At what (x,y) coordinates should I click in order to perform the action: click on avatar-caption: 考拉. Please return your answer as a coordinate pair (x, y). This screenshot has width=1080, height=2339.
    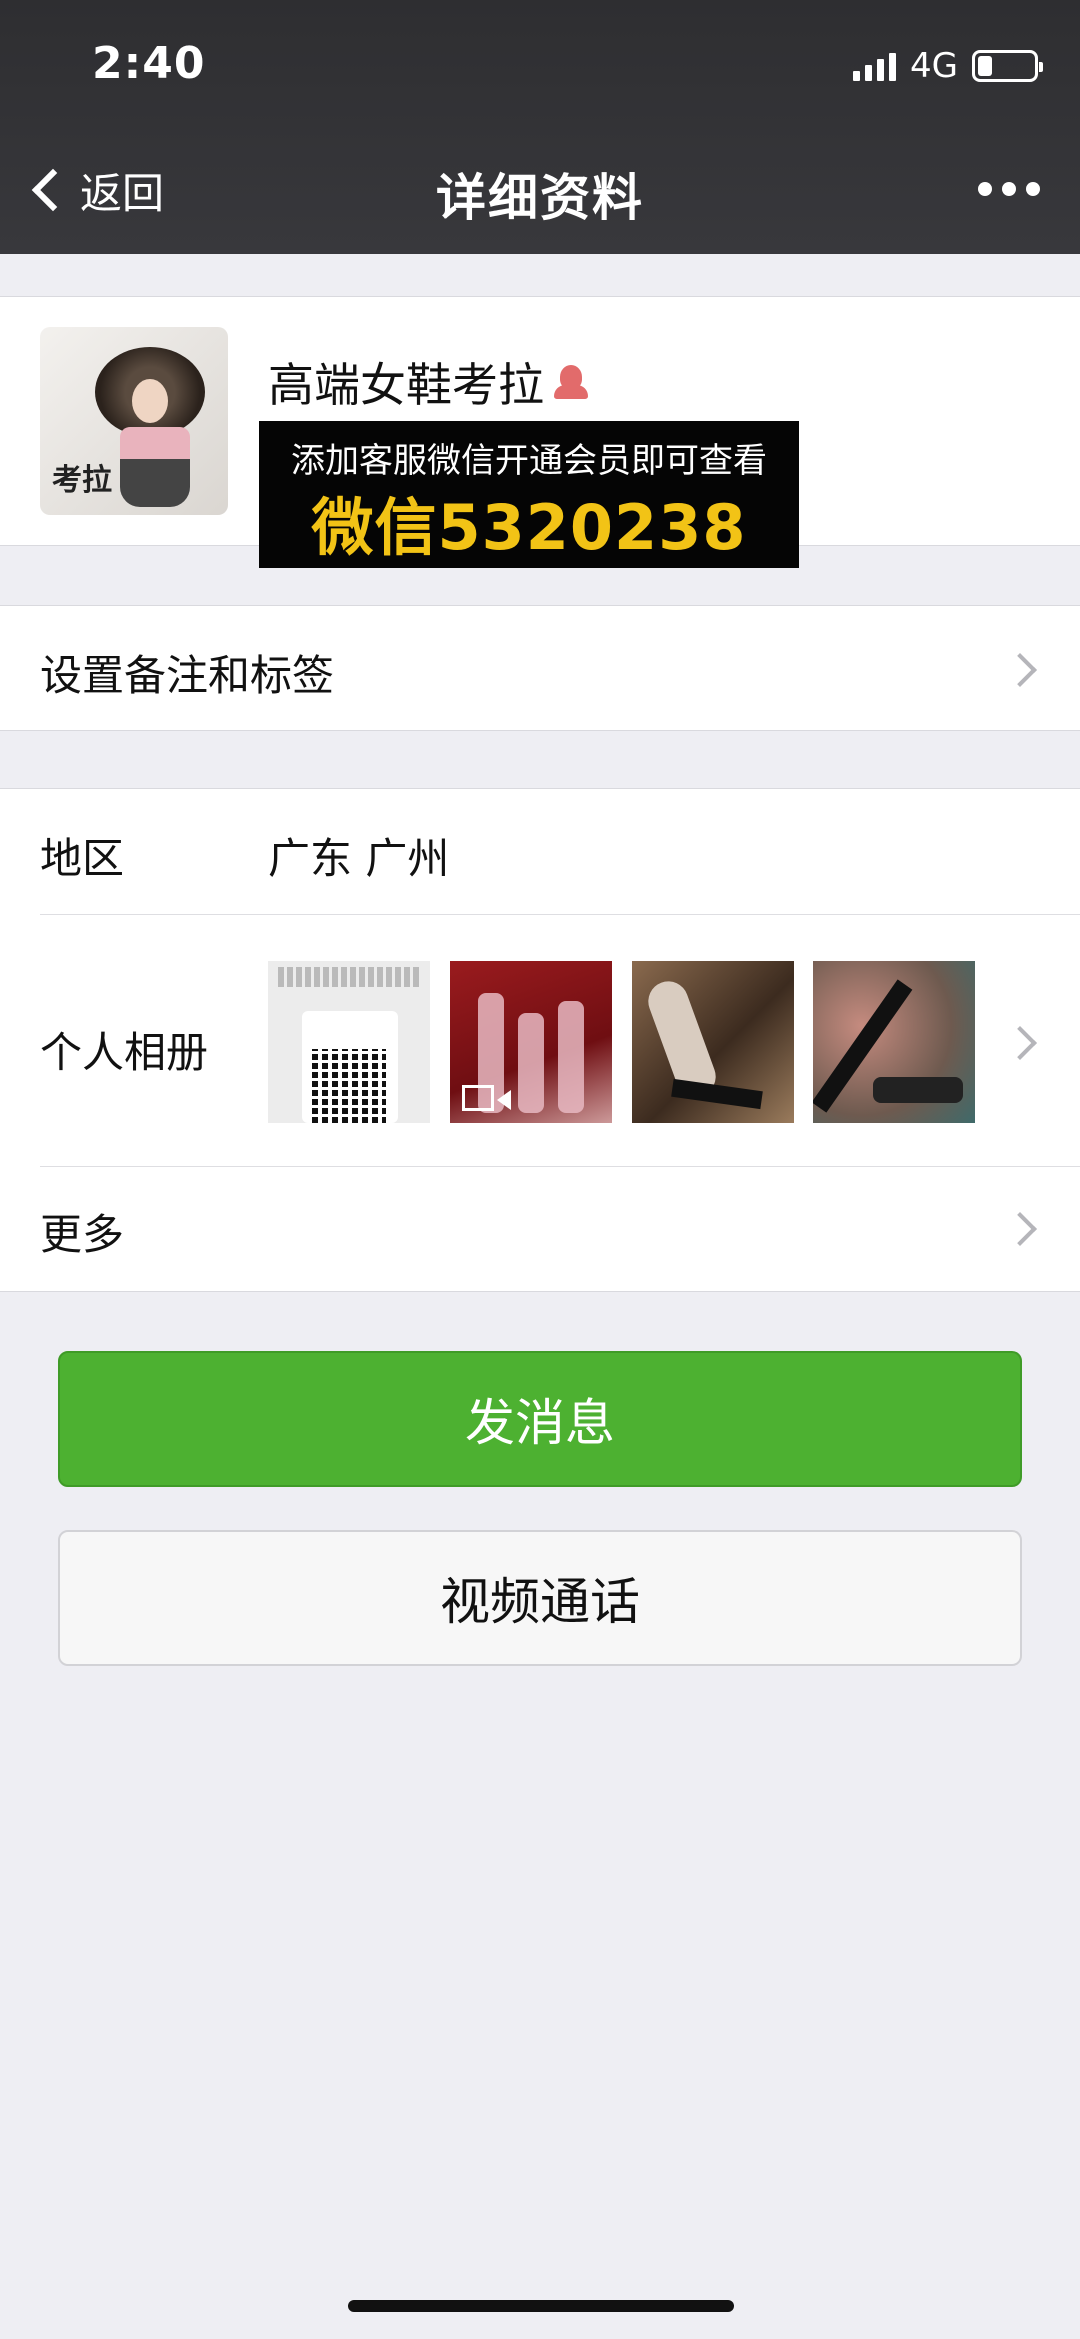
    Looking at the image, I should click on (82, 480).